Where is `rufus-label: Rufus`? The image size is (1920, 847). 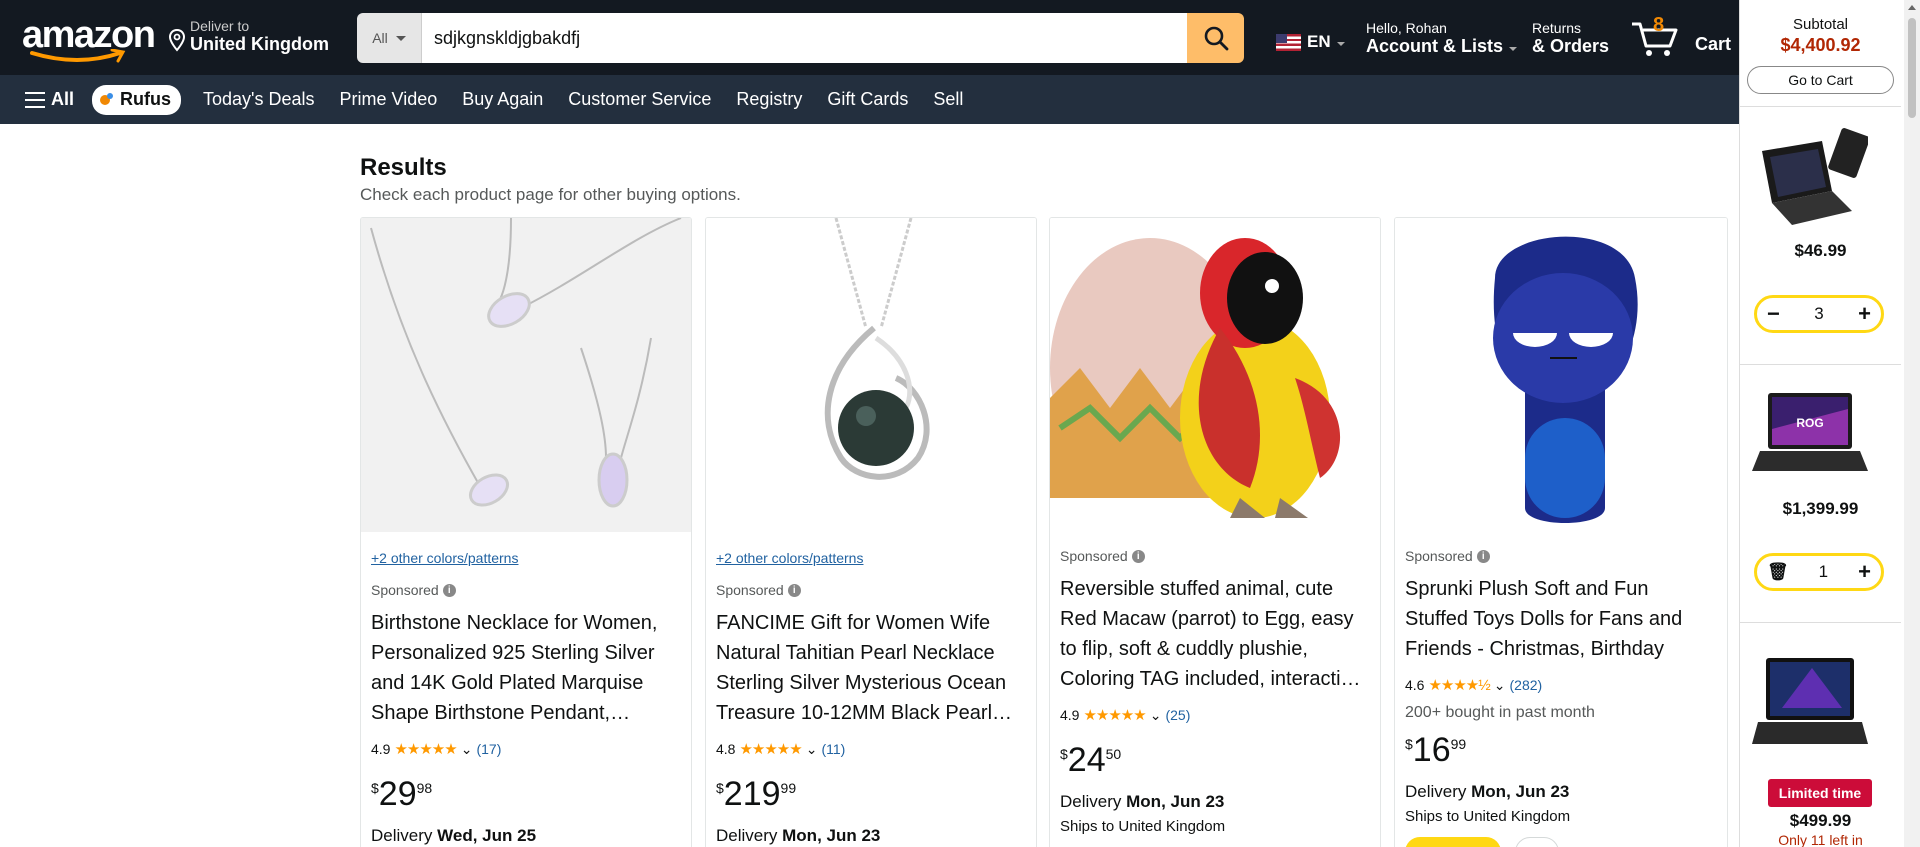
rufus-label: Rufus is located at coordinates (146, 99).